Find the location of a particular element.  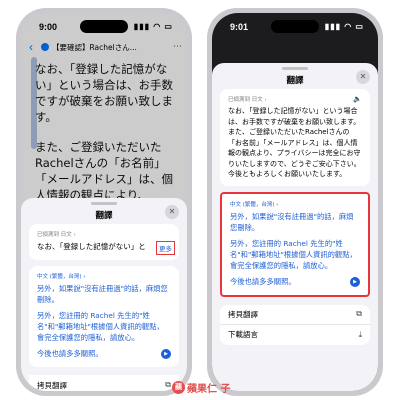

source-text: なお、「登録した記憶がない」と is located at coordinates (91, 246).